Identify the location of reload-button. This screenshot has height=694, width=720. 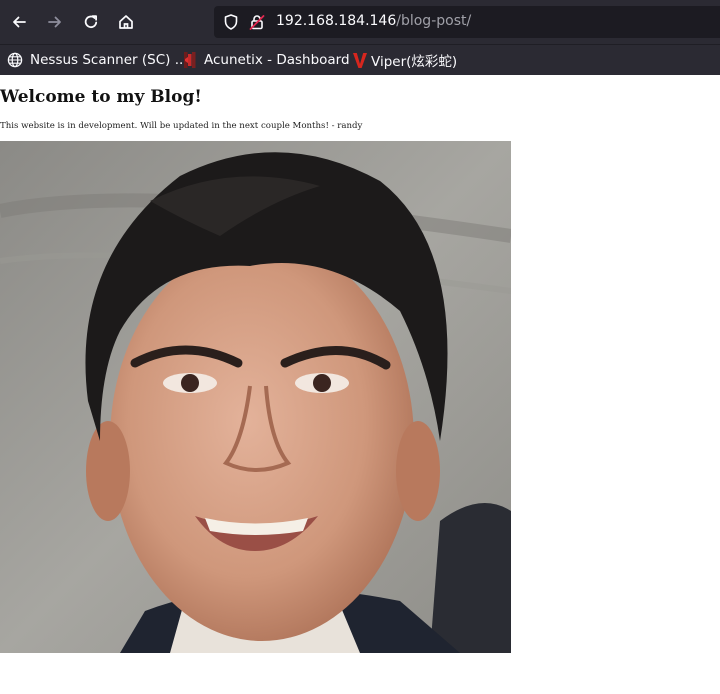
(91, 22).